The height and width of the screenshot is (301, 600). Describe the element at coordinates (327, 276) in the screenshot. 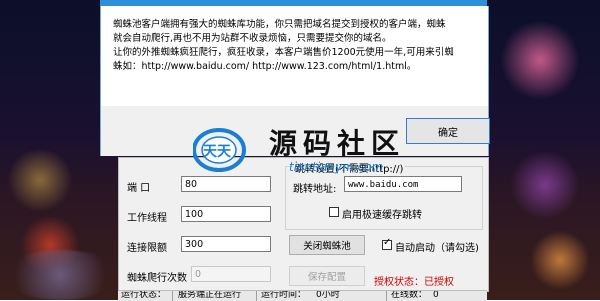

I see `save-config-button: 保存配置` at that location.